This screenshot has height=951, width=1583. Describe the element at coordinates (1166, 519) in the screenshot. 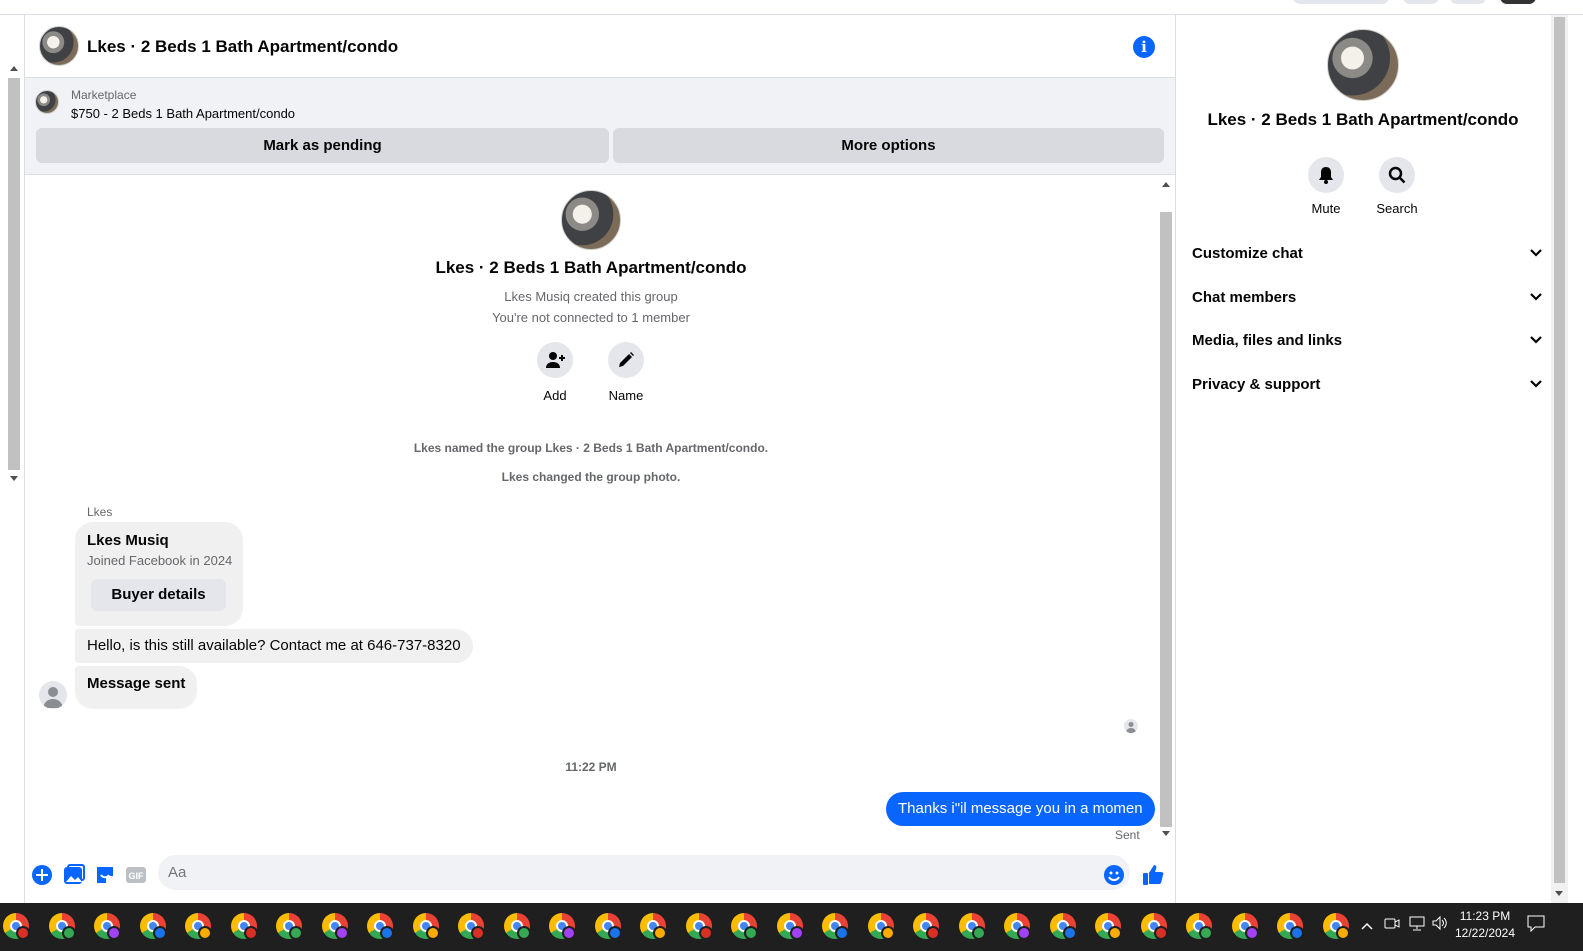

I see `messages-scrollbar-thumb` at that location.